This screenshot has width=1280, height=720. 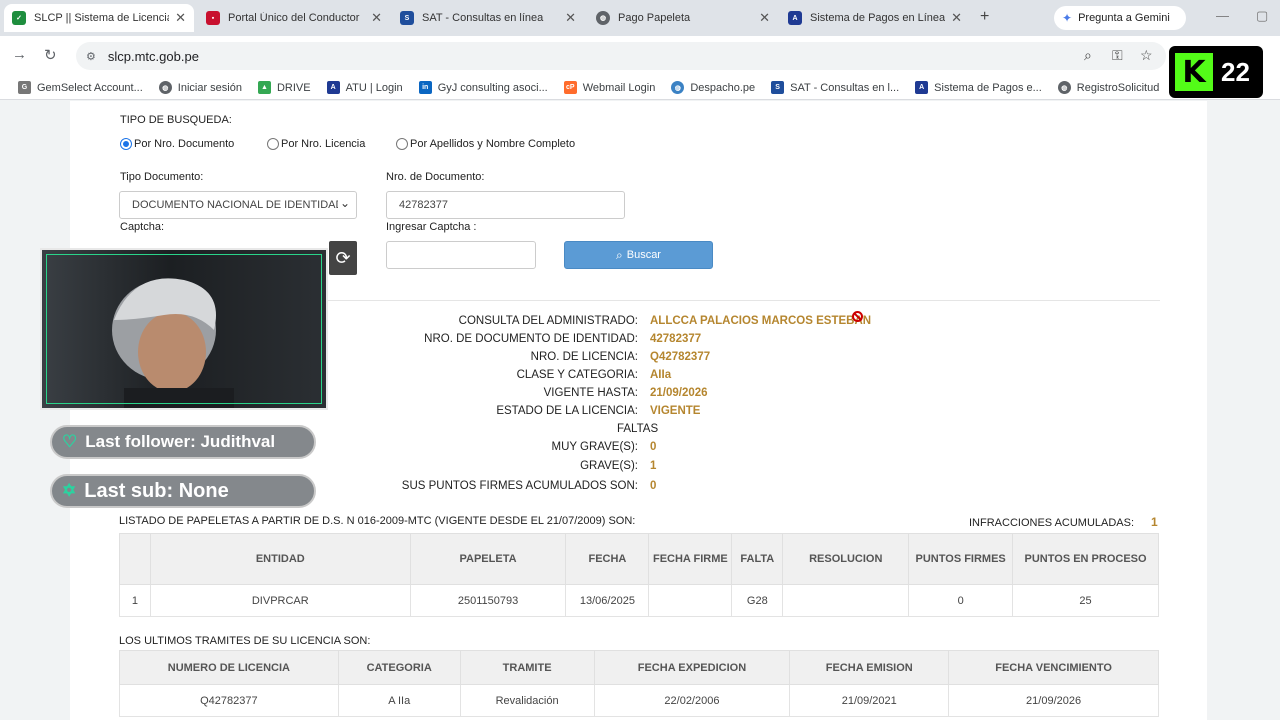 I want to click on radio-por-documento: Por Nro. Documento, so click(x=177, y=144).